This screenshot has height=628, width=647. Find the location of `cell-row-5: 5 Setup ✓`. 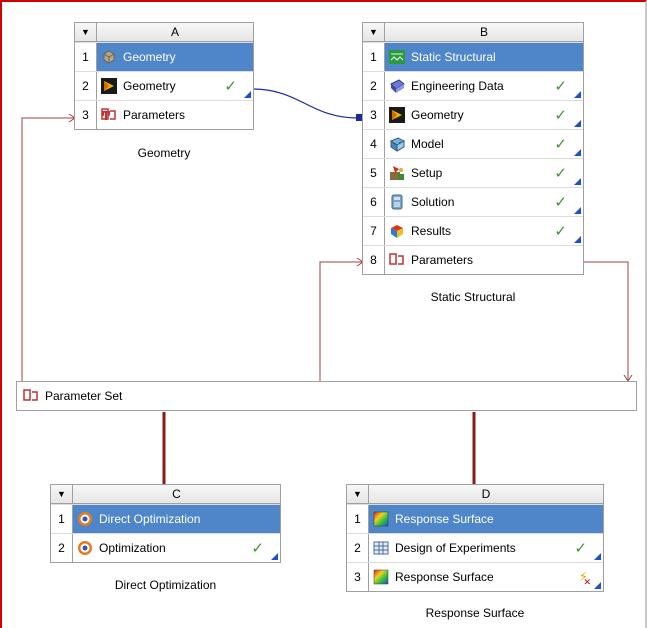

cell-row-5: 5 Setup ✓ is located at coordinates (473, 172).